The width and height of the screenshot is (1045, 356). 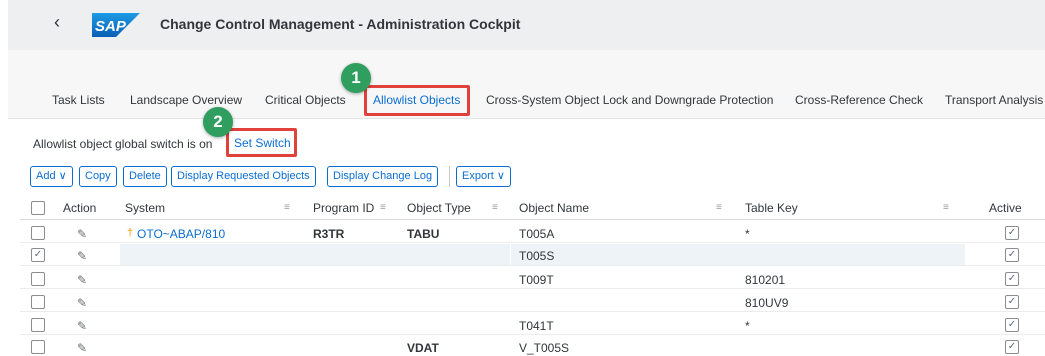 I want to click on object-name-cell: T005A, so click(x=537, y=234).